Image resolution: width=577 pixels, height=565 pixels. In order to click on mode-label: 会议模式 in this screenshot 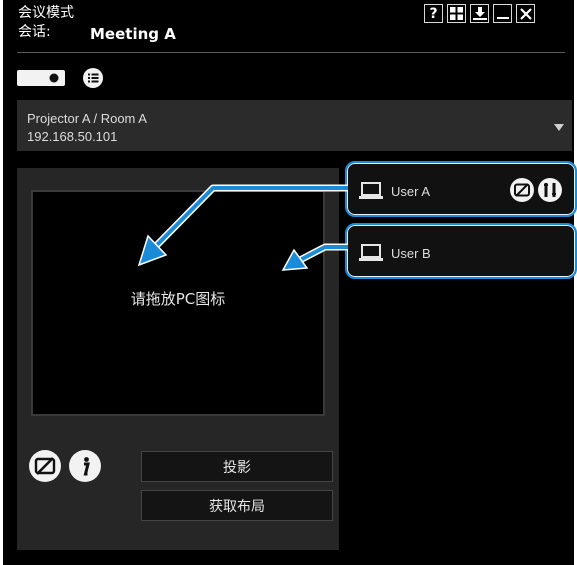, I will do `click(46, 13)`.